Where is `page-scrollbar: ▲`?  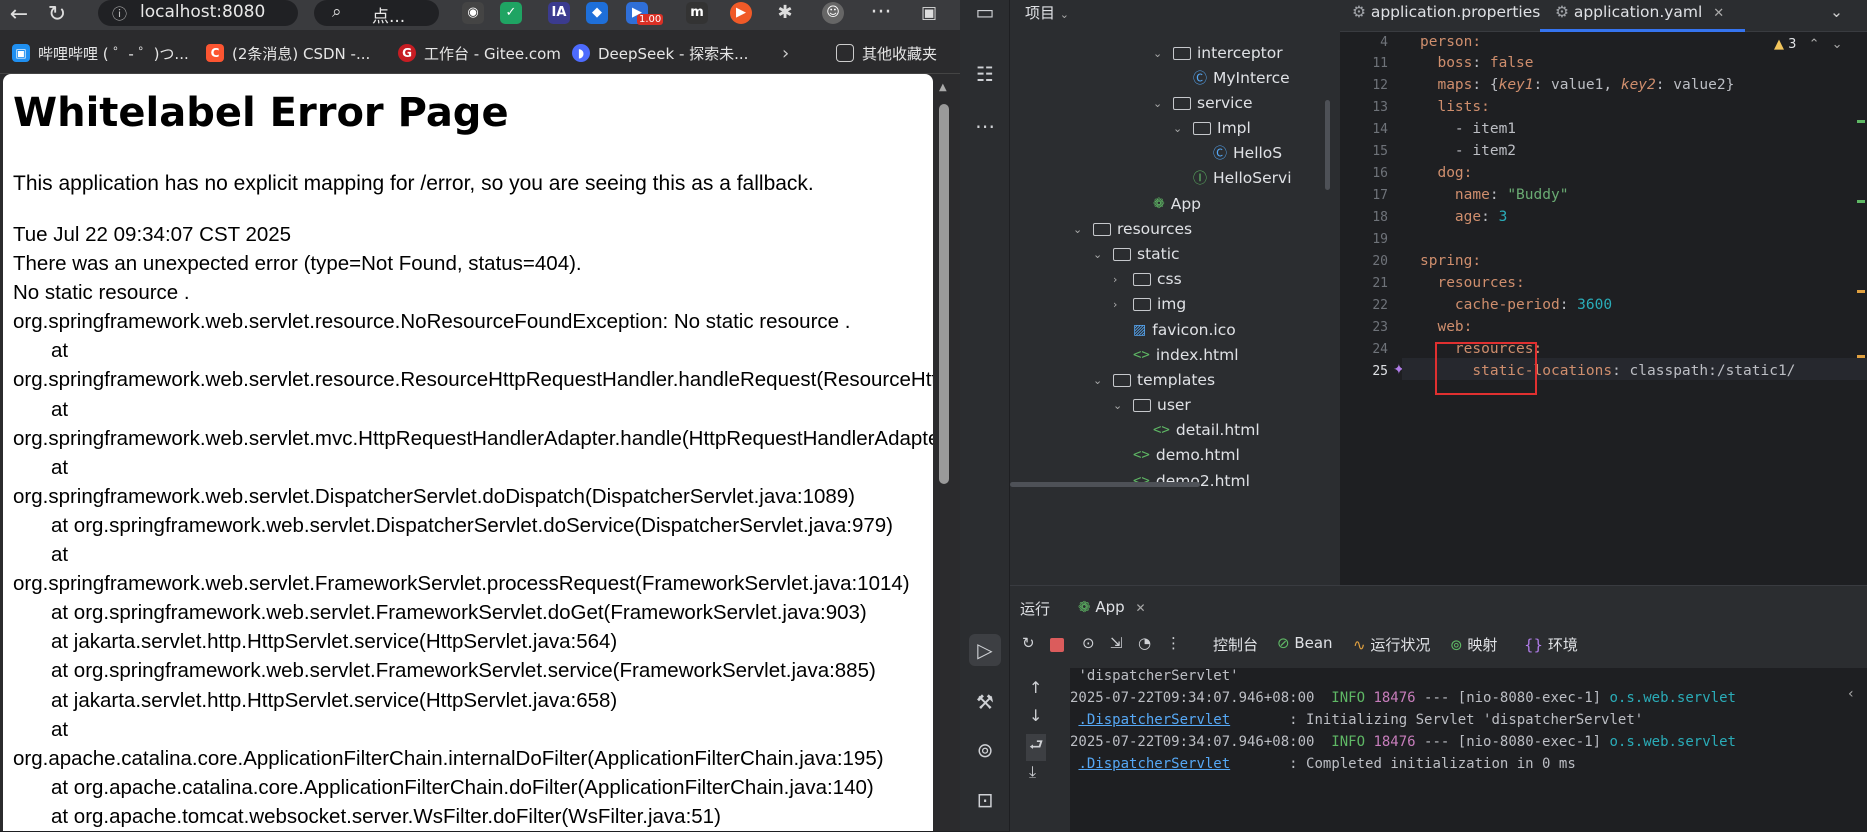
page-scrollbar: ▲ is located at coordinates (944, 452).